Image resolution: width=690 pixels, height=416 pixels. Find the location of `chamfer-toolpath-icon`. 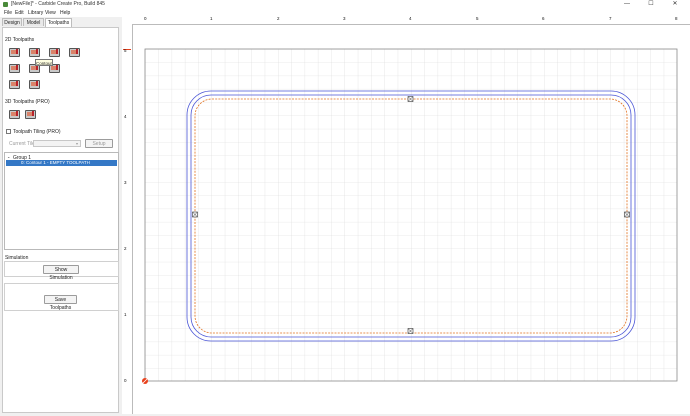

chamfer-toolpath-icon is located at coordinates (14, 84).